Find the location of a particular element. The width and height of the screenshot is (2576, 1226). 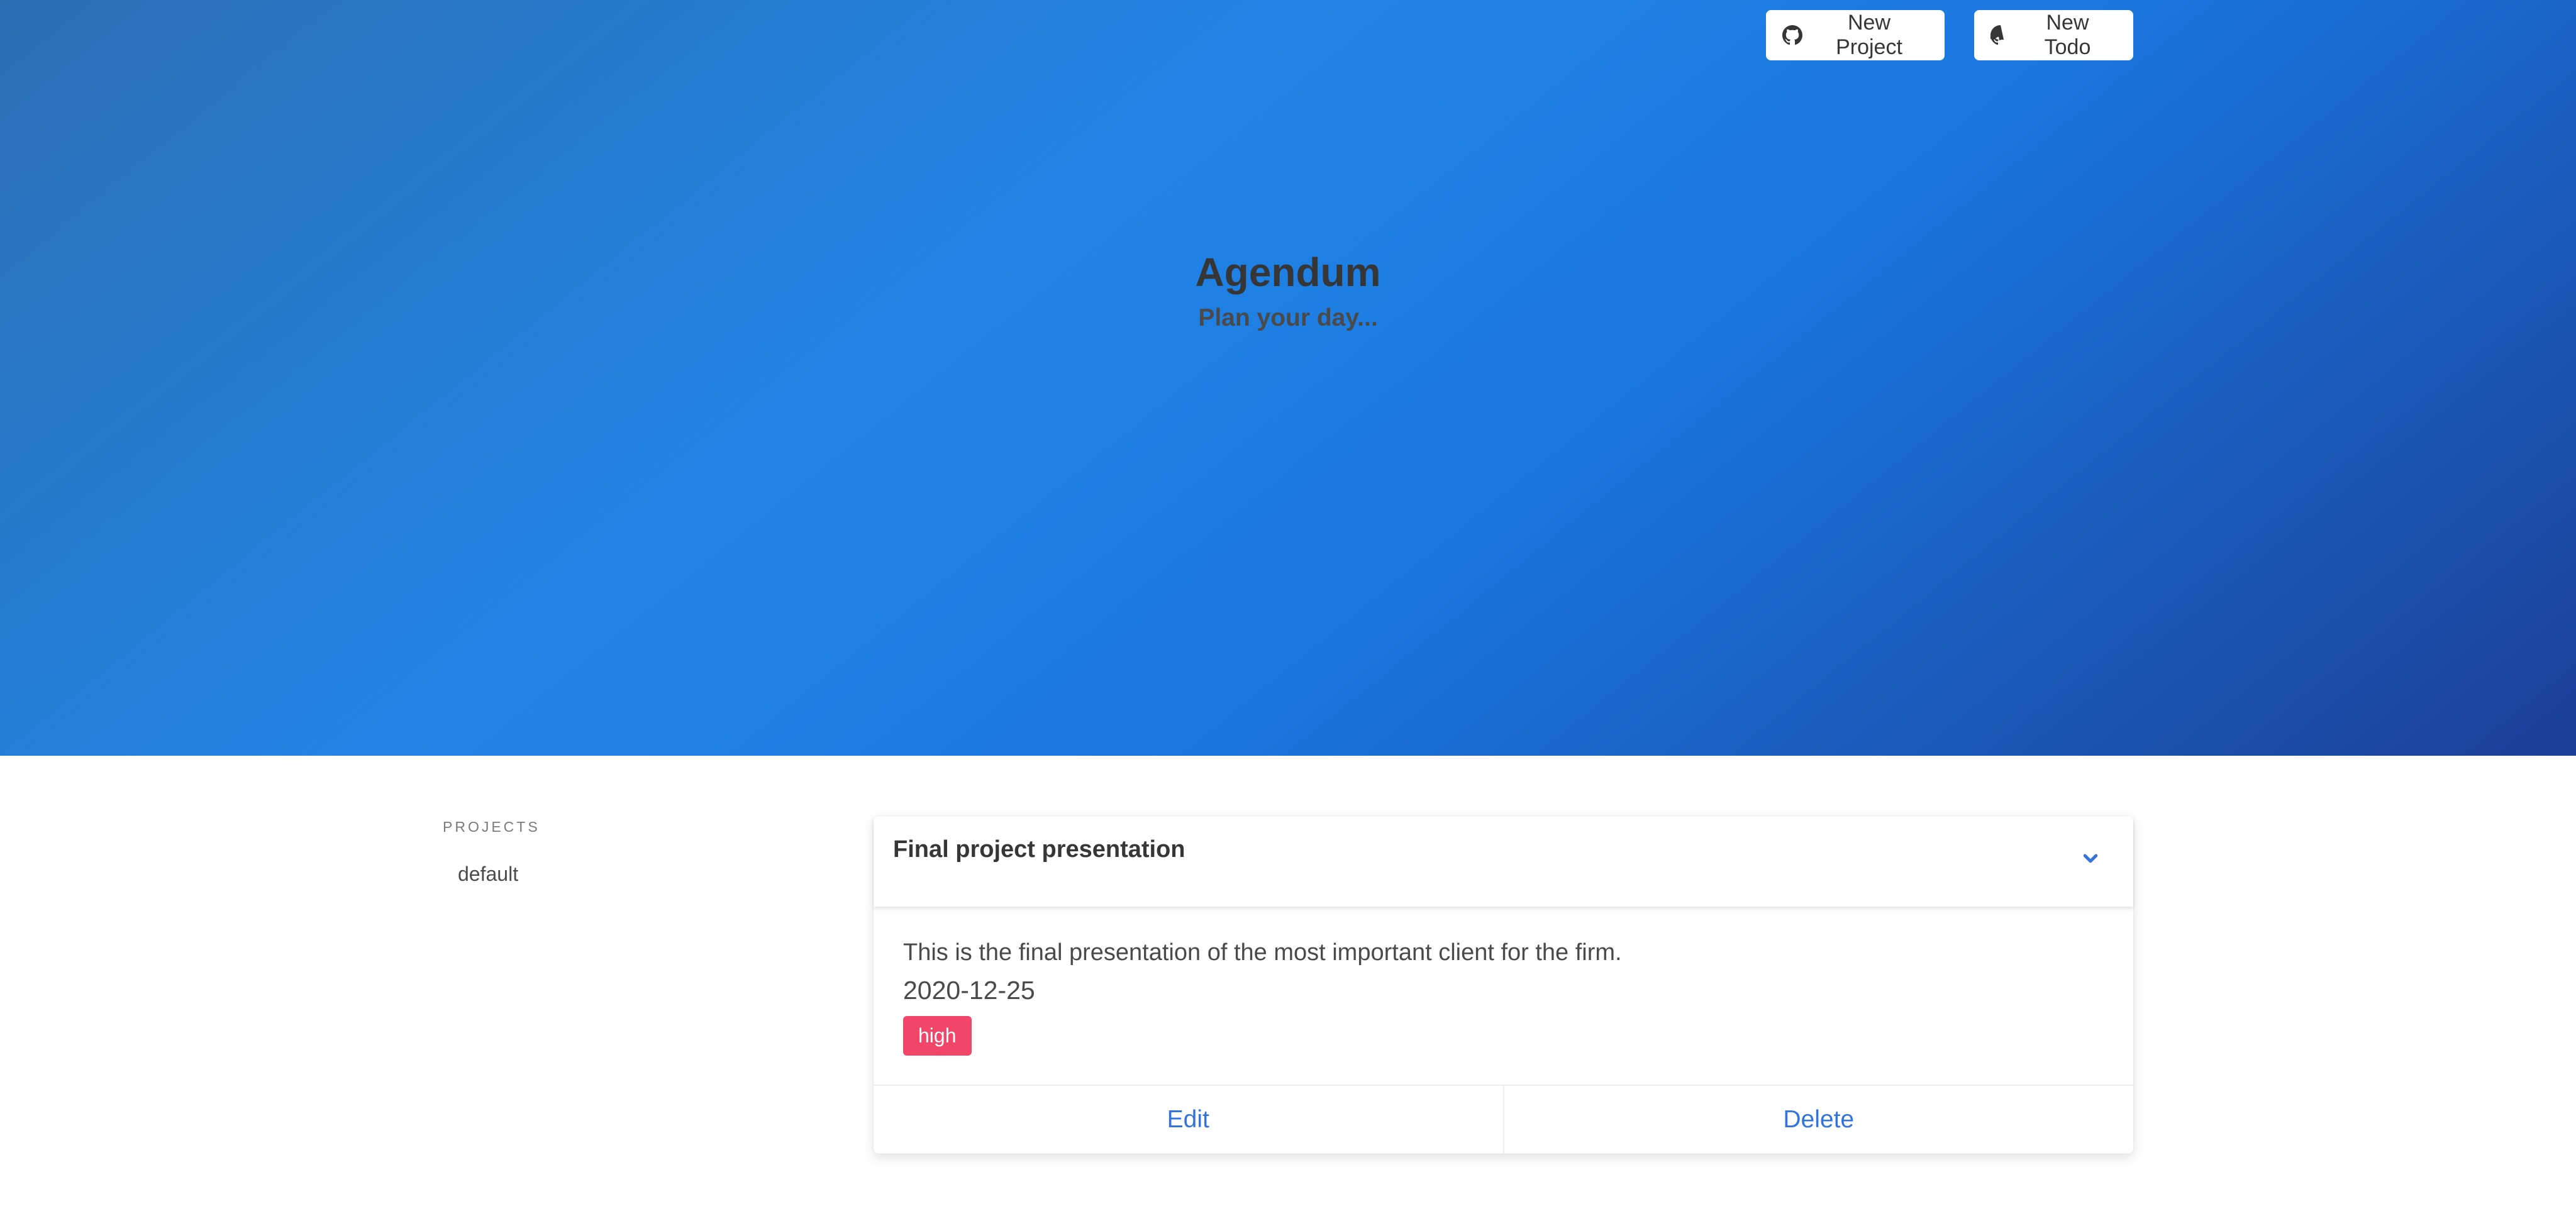

delete-button: Delete is located at coordinates (1818, 1120).